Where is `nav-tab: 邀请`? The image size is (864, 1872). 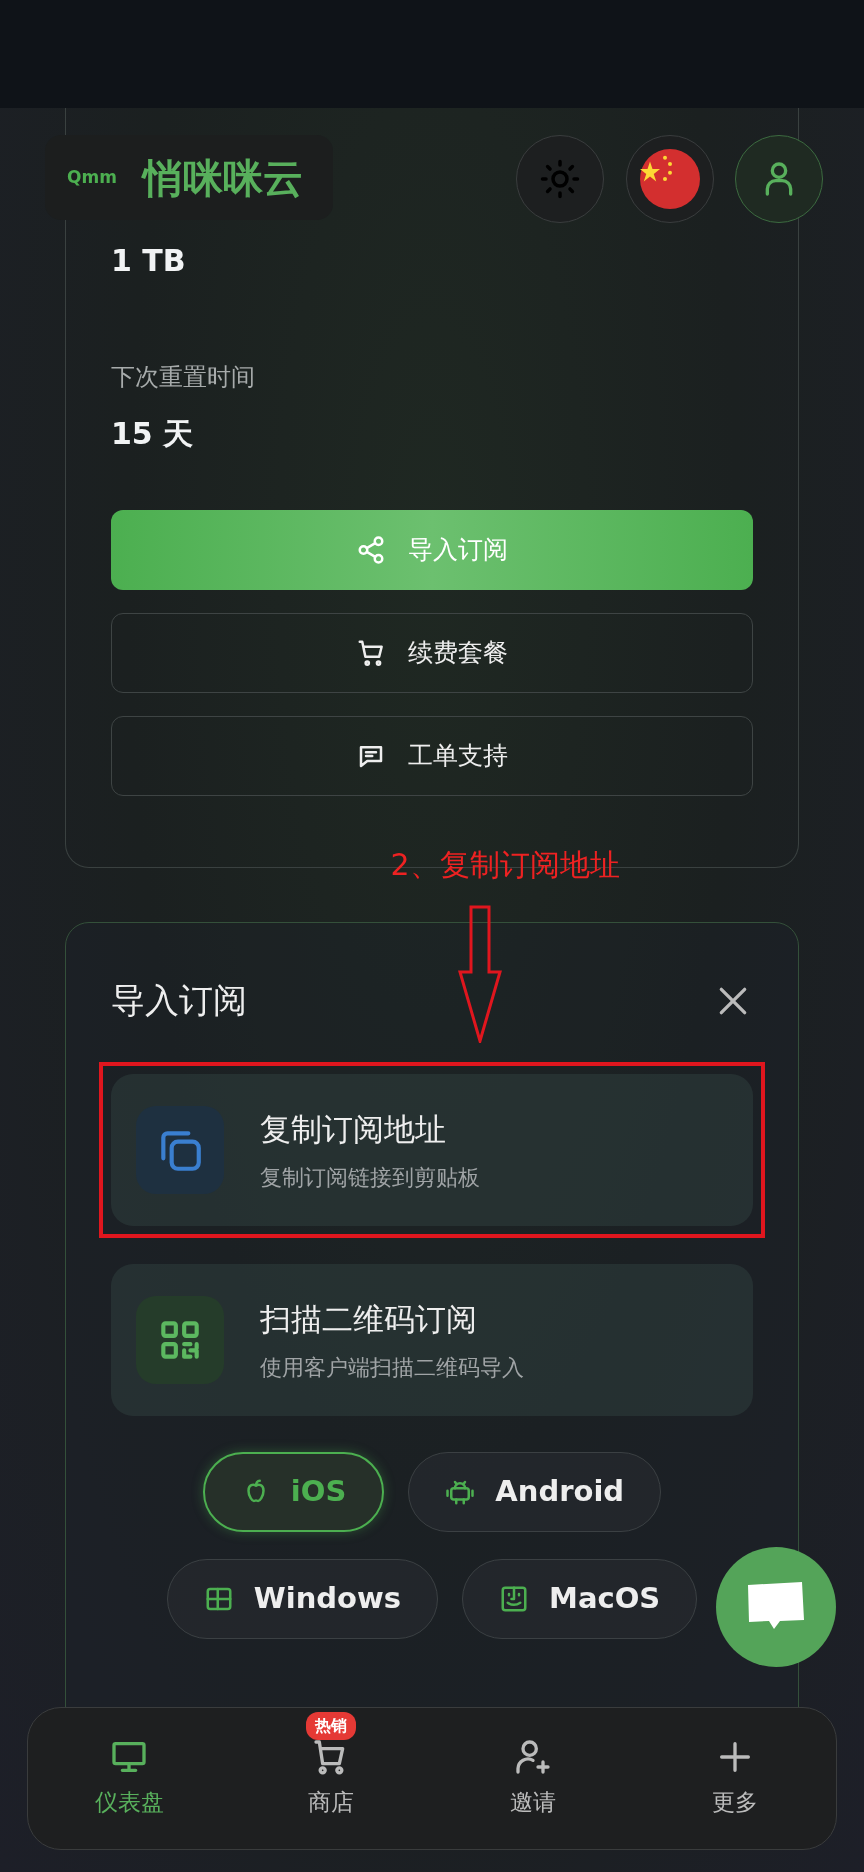
nav-tab: 邀请 is located at coordinates (533, 1778).